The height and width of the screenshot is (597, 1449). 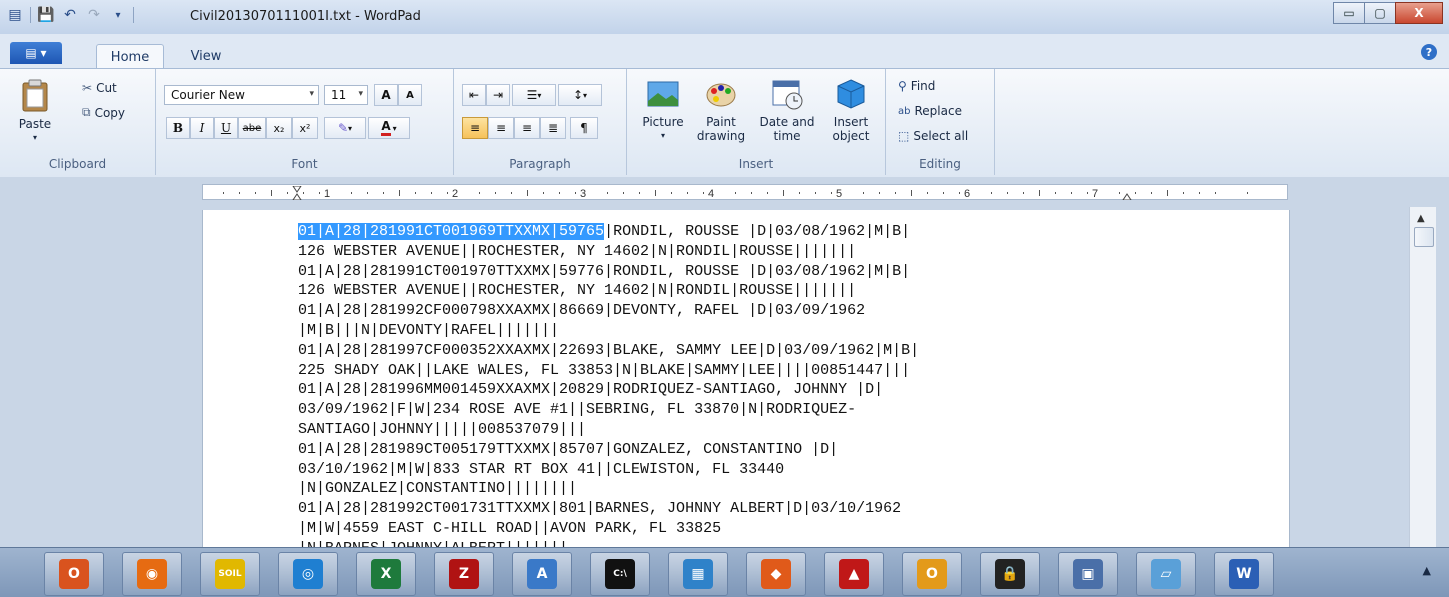 I want to click on highlight-button: ✎ ▾, so click(x=345, y=128).